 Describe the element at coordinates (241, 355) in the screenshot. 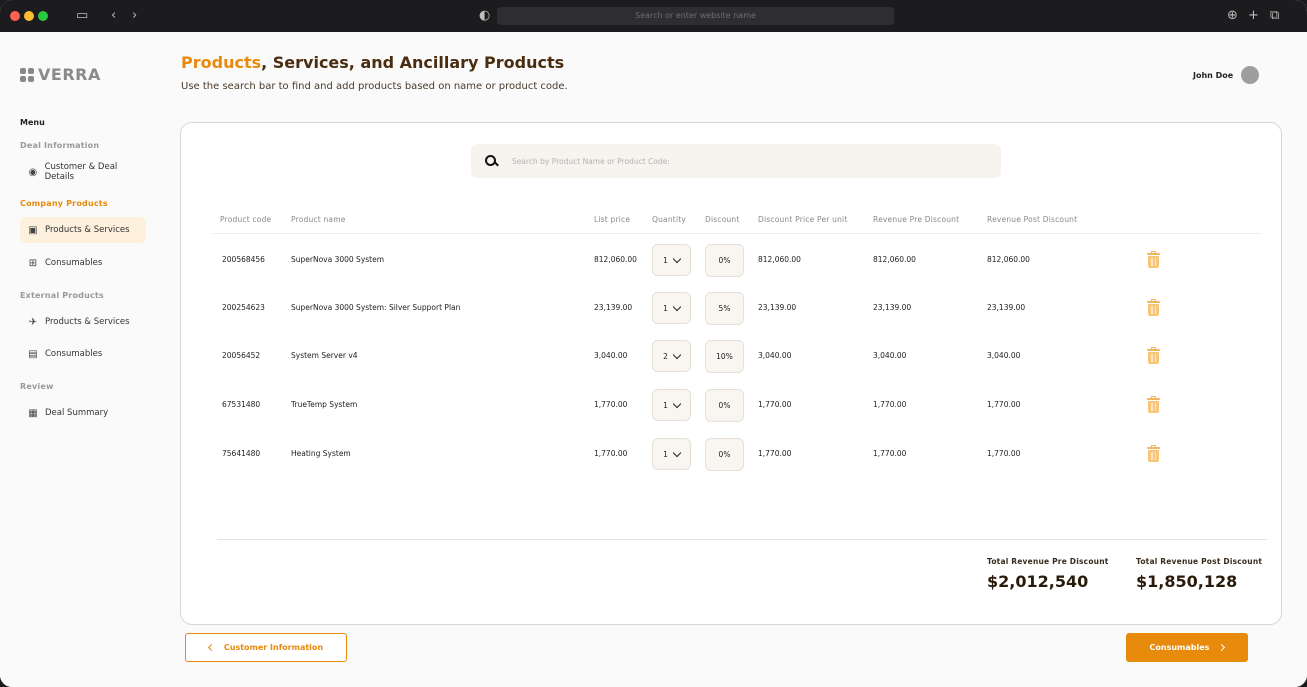

I see `product-code: 20056452` at that location.